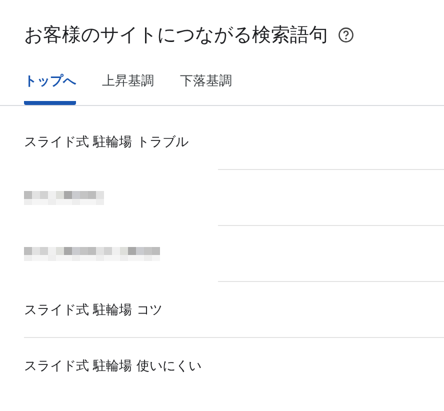 Image resolution: width=444 pixels, height=411 pixels. I want to click on tab: 下落基調, so click(206, 88).